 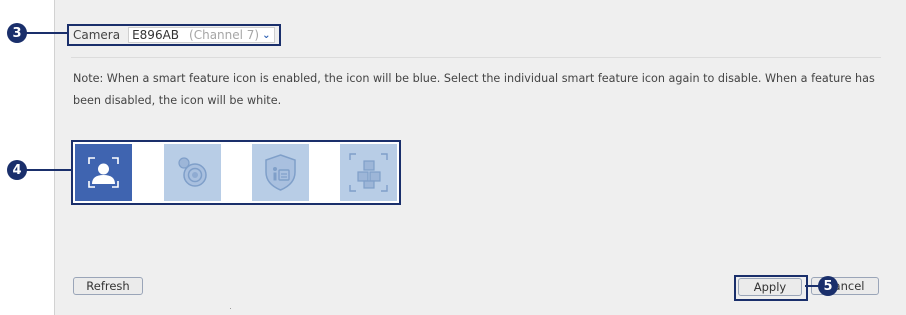 What do you see at coordinates (17, 33) in the screenshot?
I see `callout-3: 3` at bounding box center [17, 33].